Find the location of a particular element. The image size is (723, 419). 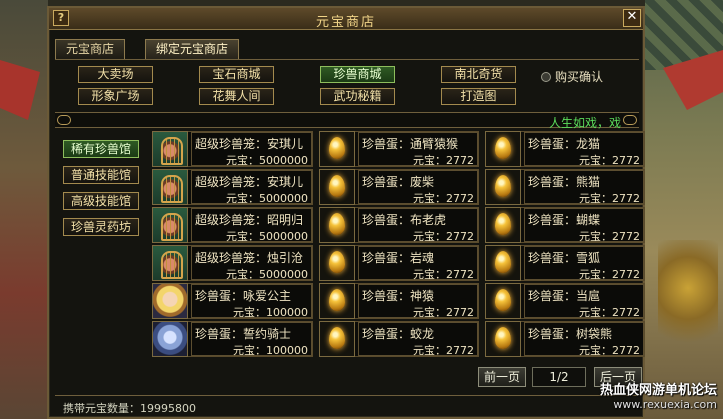

category-button: 南北奇货 is located at coordinates (478, 74).